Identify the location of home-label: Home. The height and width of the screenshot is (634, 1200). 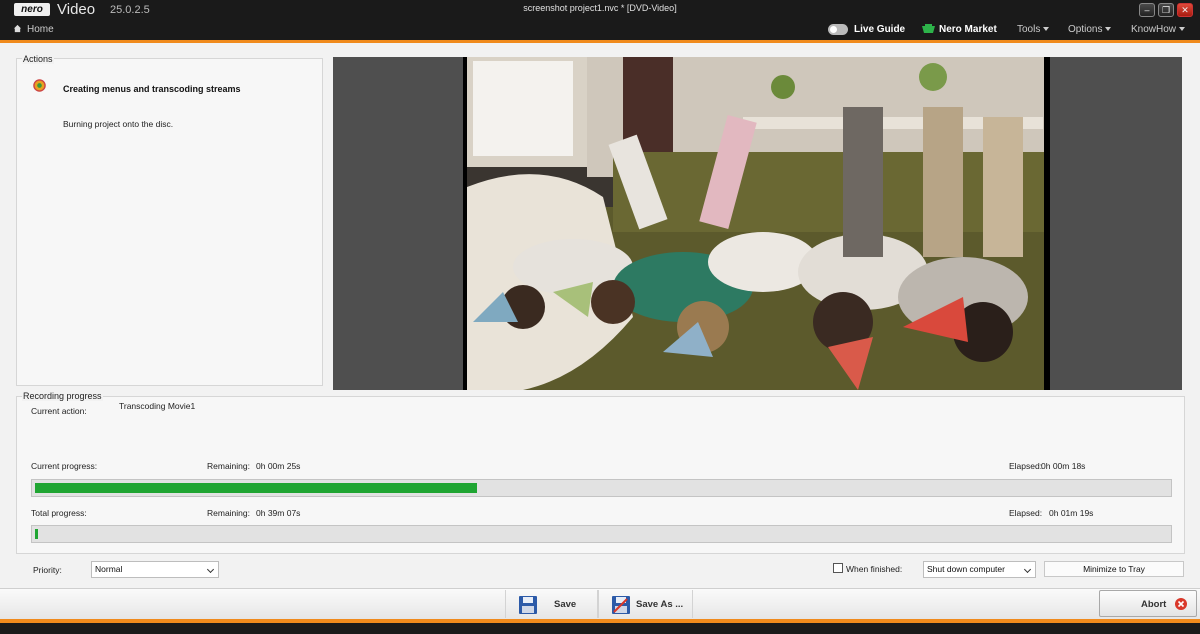
(40, 29).